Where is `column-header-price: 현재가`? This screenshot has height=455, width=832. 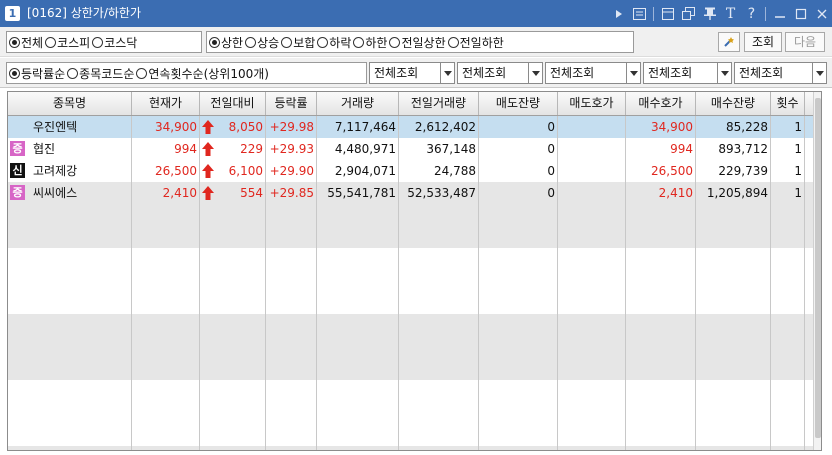 column-header-price: 현재가 is located at coordinates (166, 103).